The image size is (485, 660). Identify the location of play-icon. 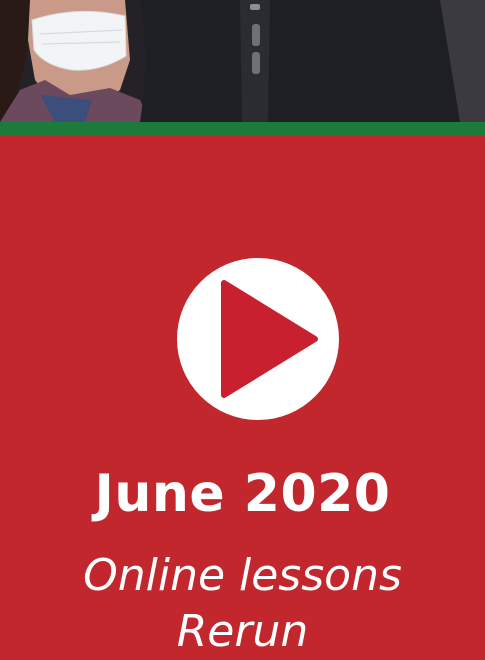
(269, 339).